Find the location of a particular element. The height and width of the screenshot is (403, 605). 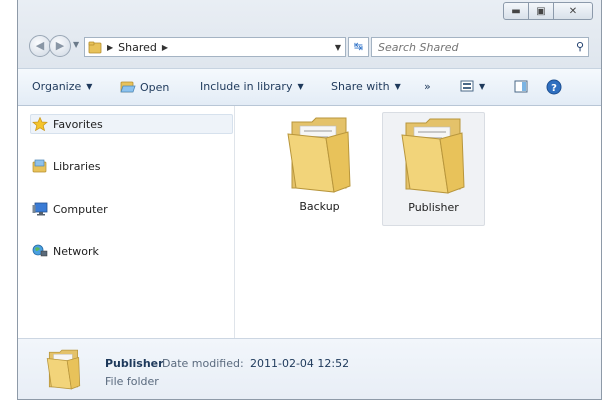

minimize-button: ▬ is located at coordinates (516, 11).